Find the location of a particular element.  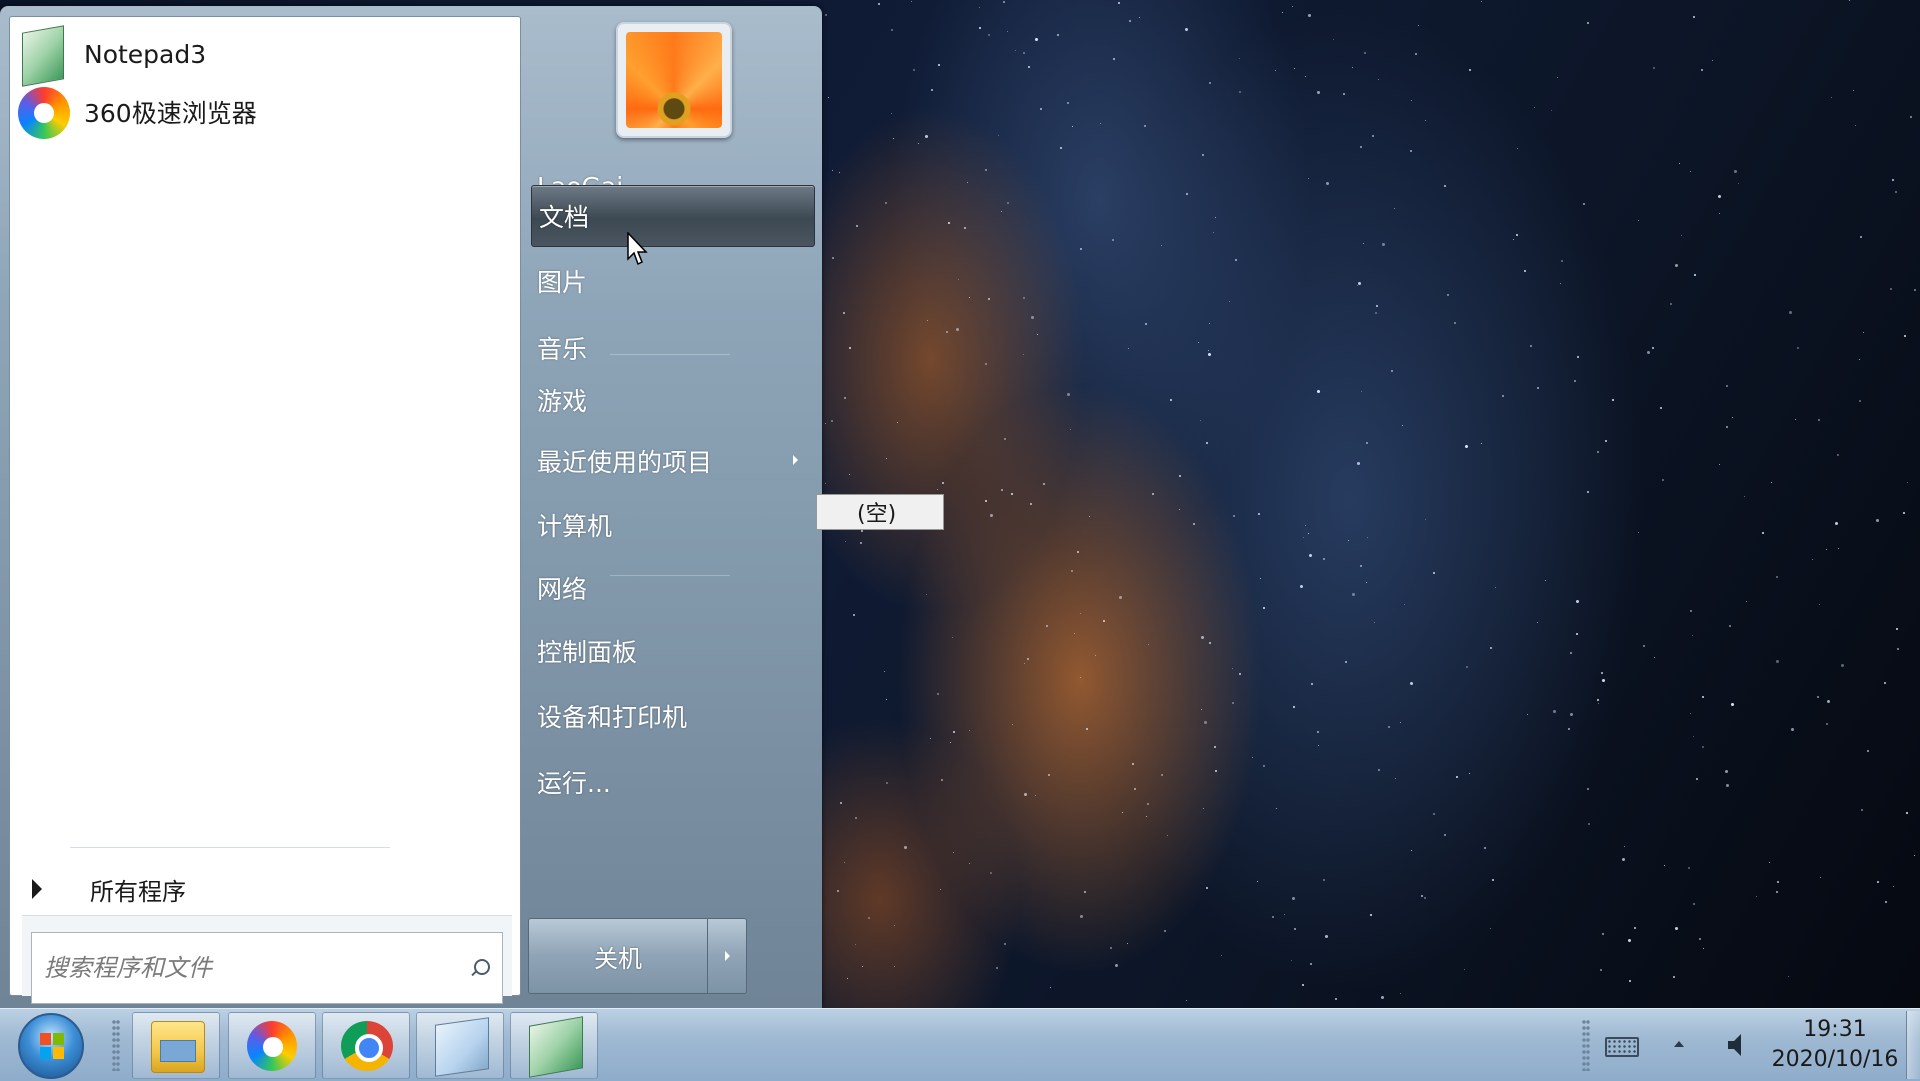

search-icon is located at coordinates (482, 967).